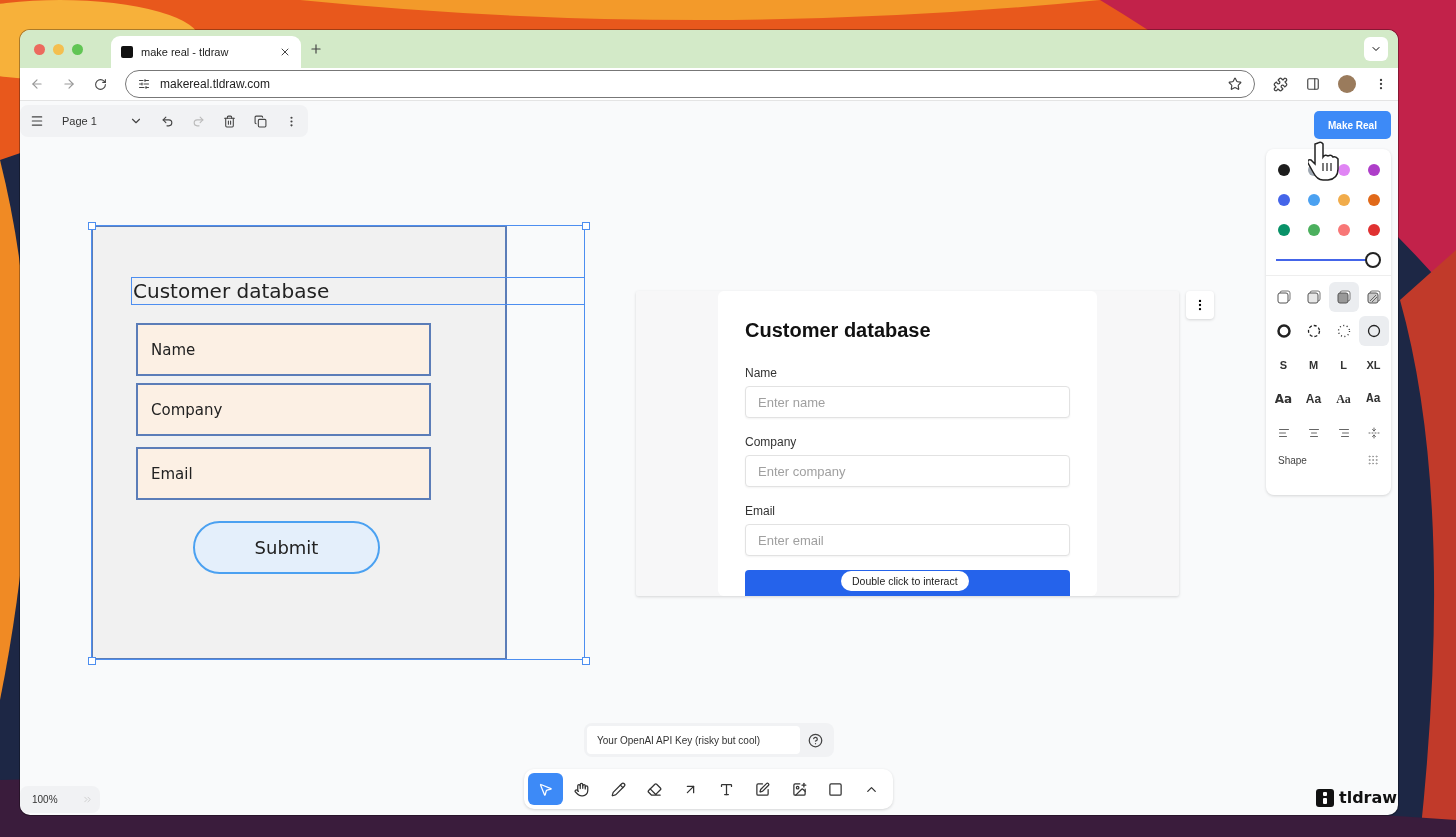 This screenshot has width=1456, height=837. What do you see at coordinates (1280, 84) in the screenshot?
I see `puzzle-icon` at bounding box center [1280, 84].